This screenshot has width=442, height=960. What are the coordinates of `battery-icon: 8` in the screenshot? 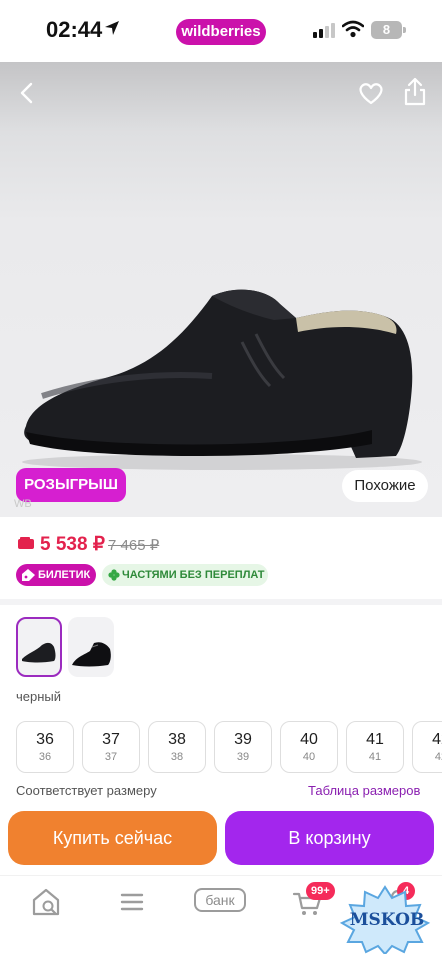 It's located at (386, 30).